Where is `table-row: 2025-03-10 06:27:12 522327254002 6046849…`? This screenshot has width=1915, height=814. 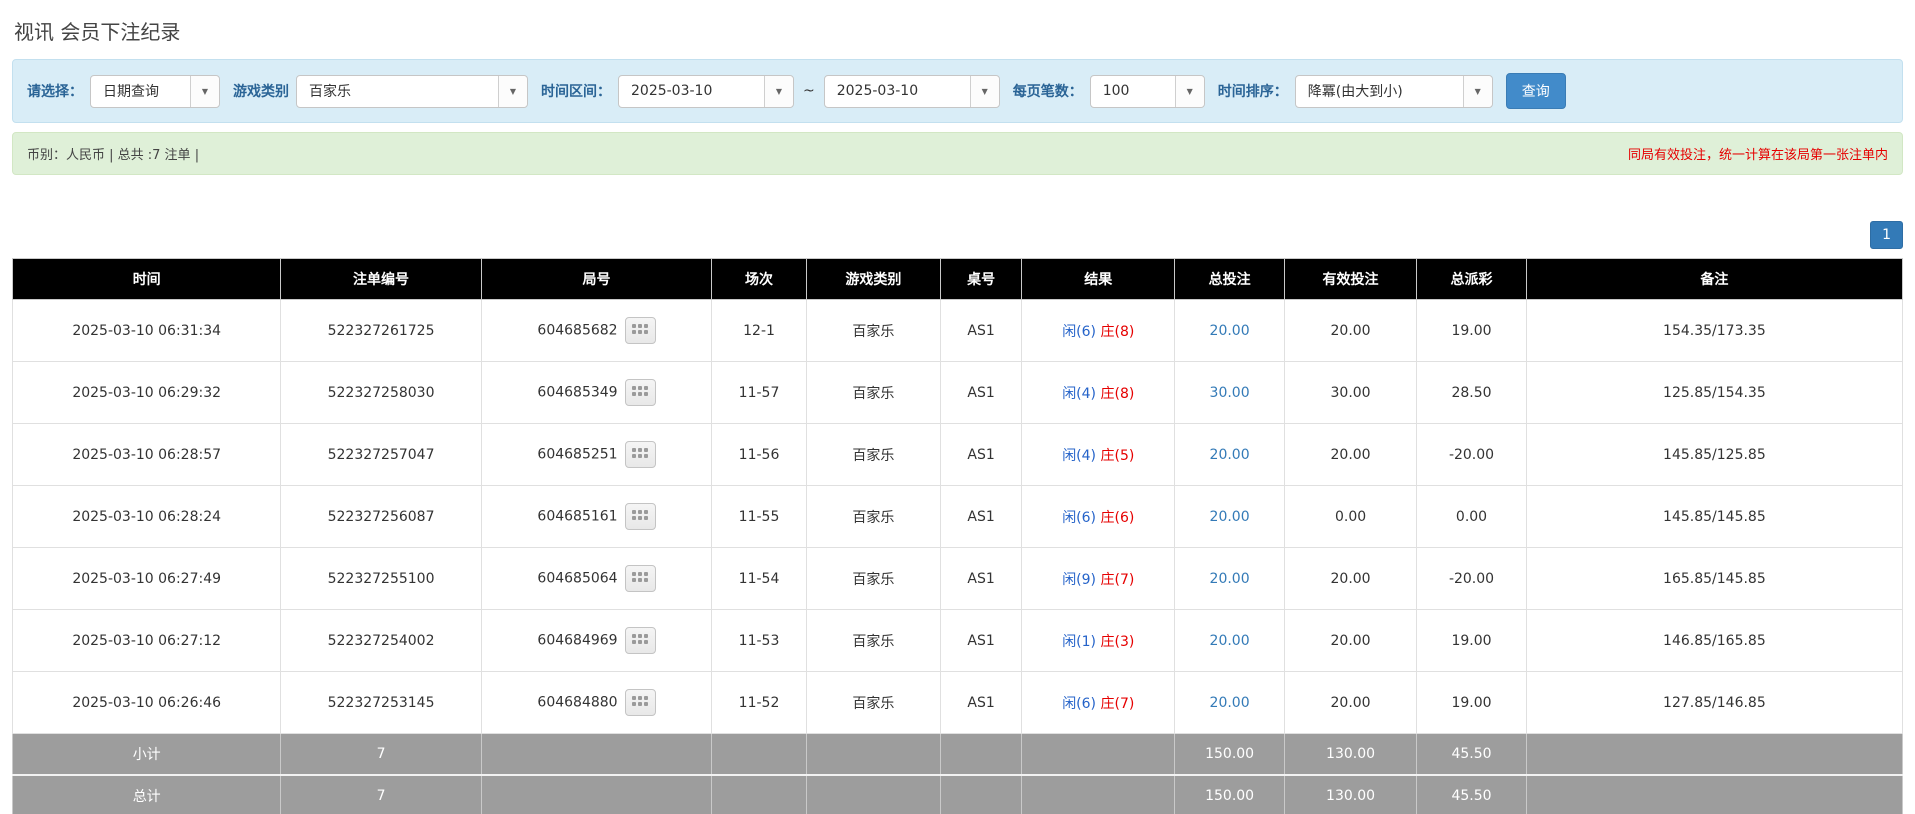 table-row: 2025-03-10 06:27:12 522327254002 6046849… is located at coordinates (957, 640).